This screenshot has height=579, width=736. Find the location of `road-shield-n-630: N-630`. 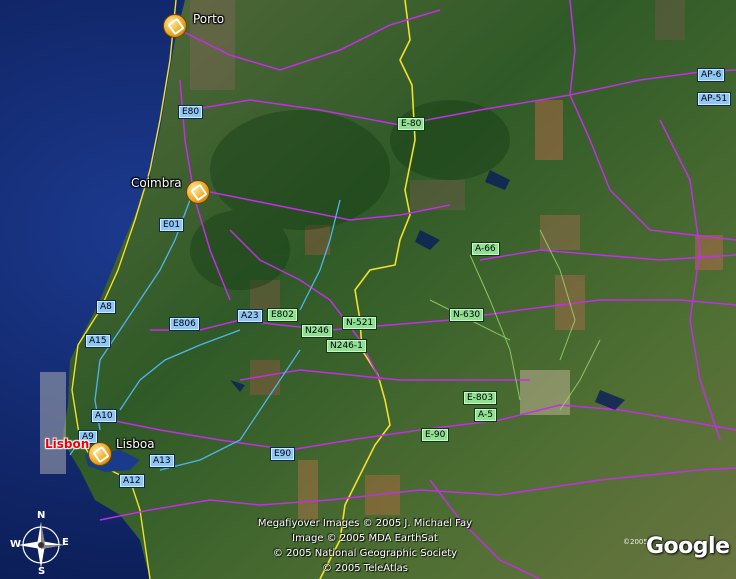

road-shield-n-630: N-630 is located at coordinates (467, 315).